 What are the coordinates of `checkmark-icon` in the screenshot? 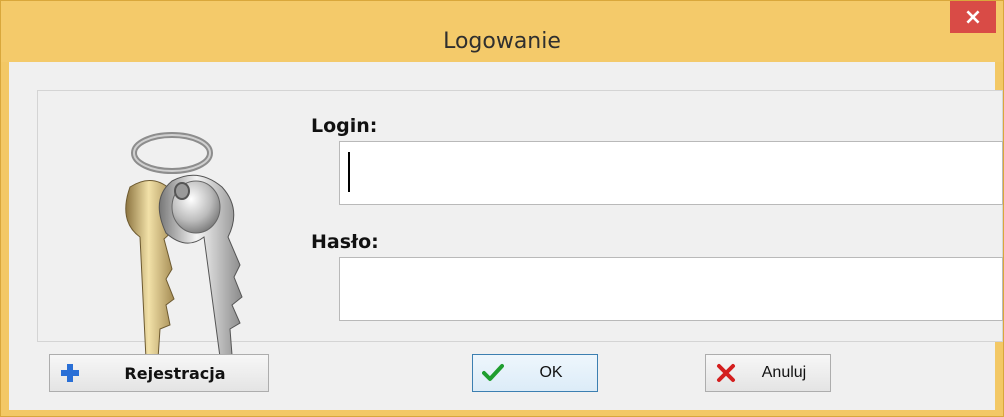 It's located at (493, 373).